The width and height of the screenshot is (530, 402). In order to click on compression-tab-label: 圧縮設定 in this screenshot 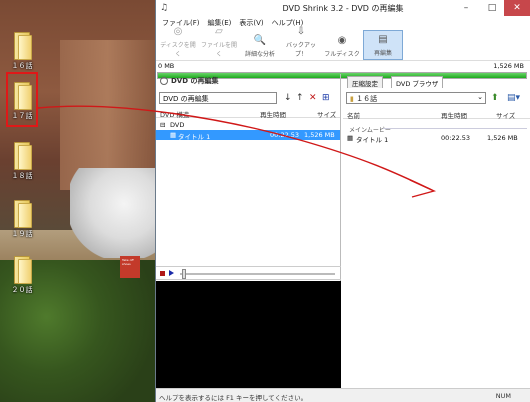, I will do `click(365, 84)`.